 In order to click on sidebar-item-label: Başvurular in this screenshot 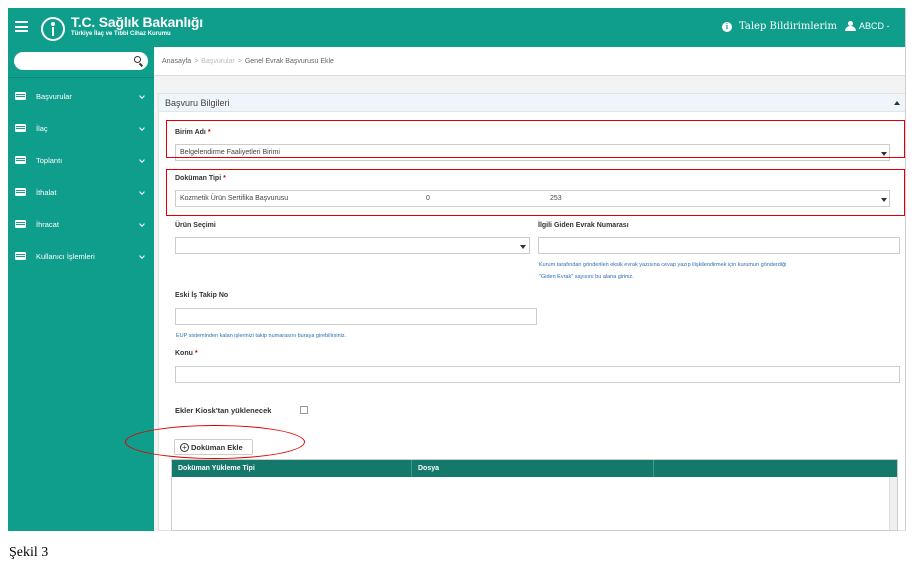, I will do `click(54, 96)`.